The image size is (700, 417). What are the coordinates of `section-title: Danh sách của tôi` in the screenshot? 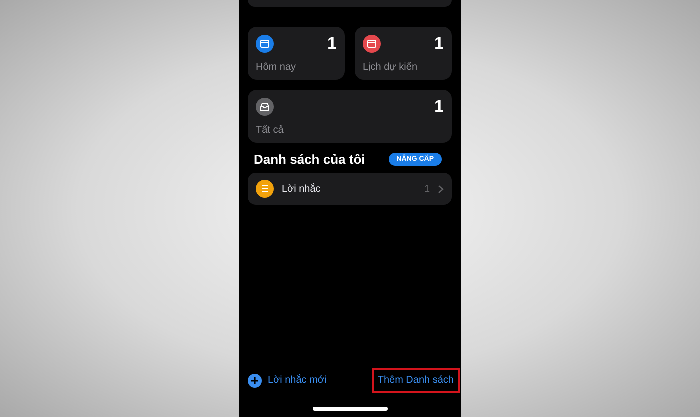 It's located at (310, 159).